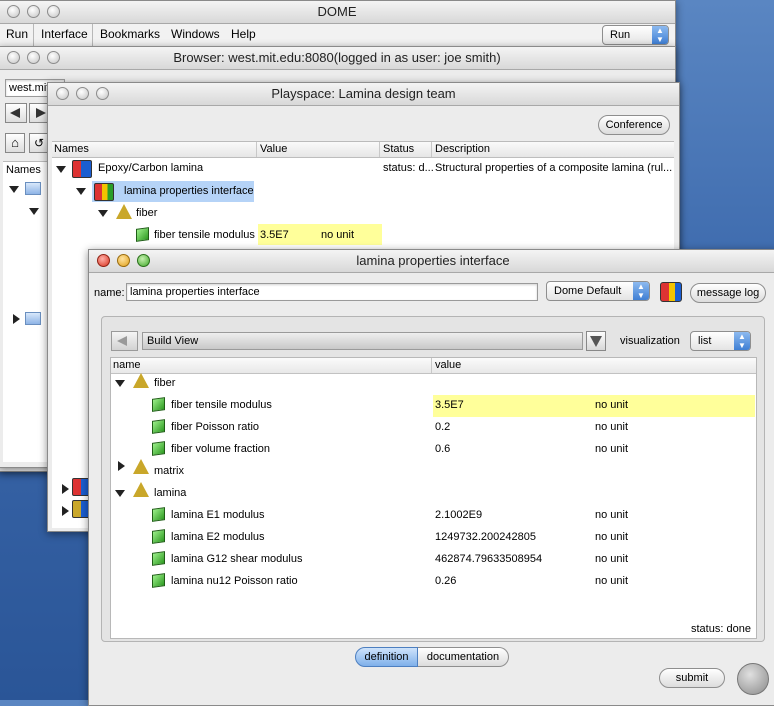 This screenshot has height=706, width=774. Describe the element at coordinates (130, 34) in the screenshot. I see `menu-bookmarks: Bookmarks` at that location.